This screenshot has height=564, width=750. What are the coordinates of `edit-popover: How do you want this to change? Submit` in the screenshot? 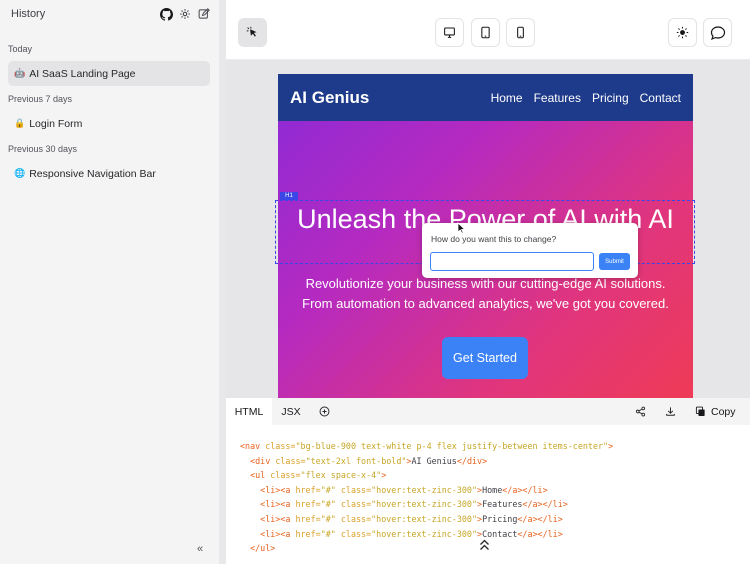 It's located at (530, 250).